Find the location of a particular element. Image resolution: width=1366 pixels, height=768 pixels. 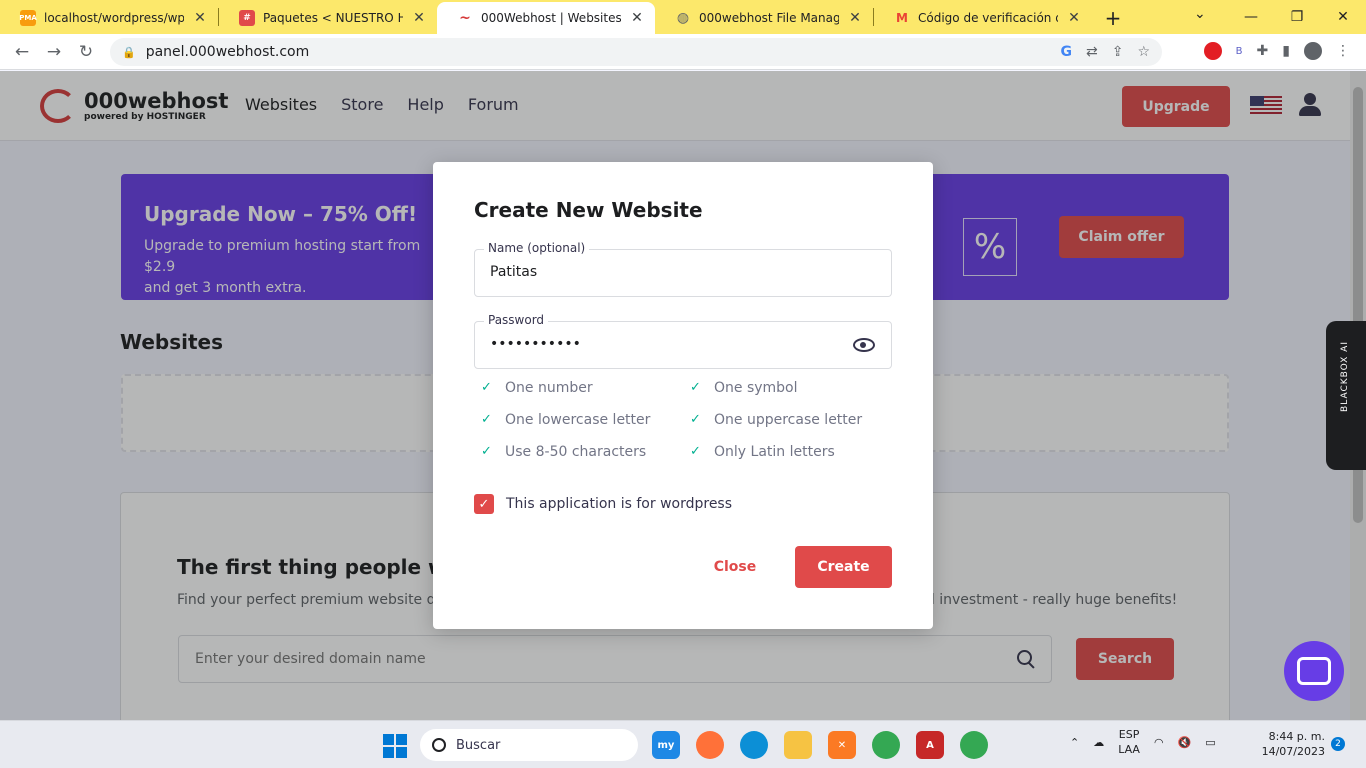

requirement-label: One uppercase letter is located at coordinates (788, 420).